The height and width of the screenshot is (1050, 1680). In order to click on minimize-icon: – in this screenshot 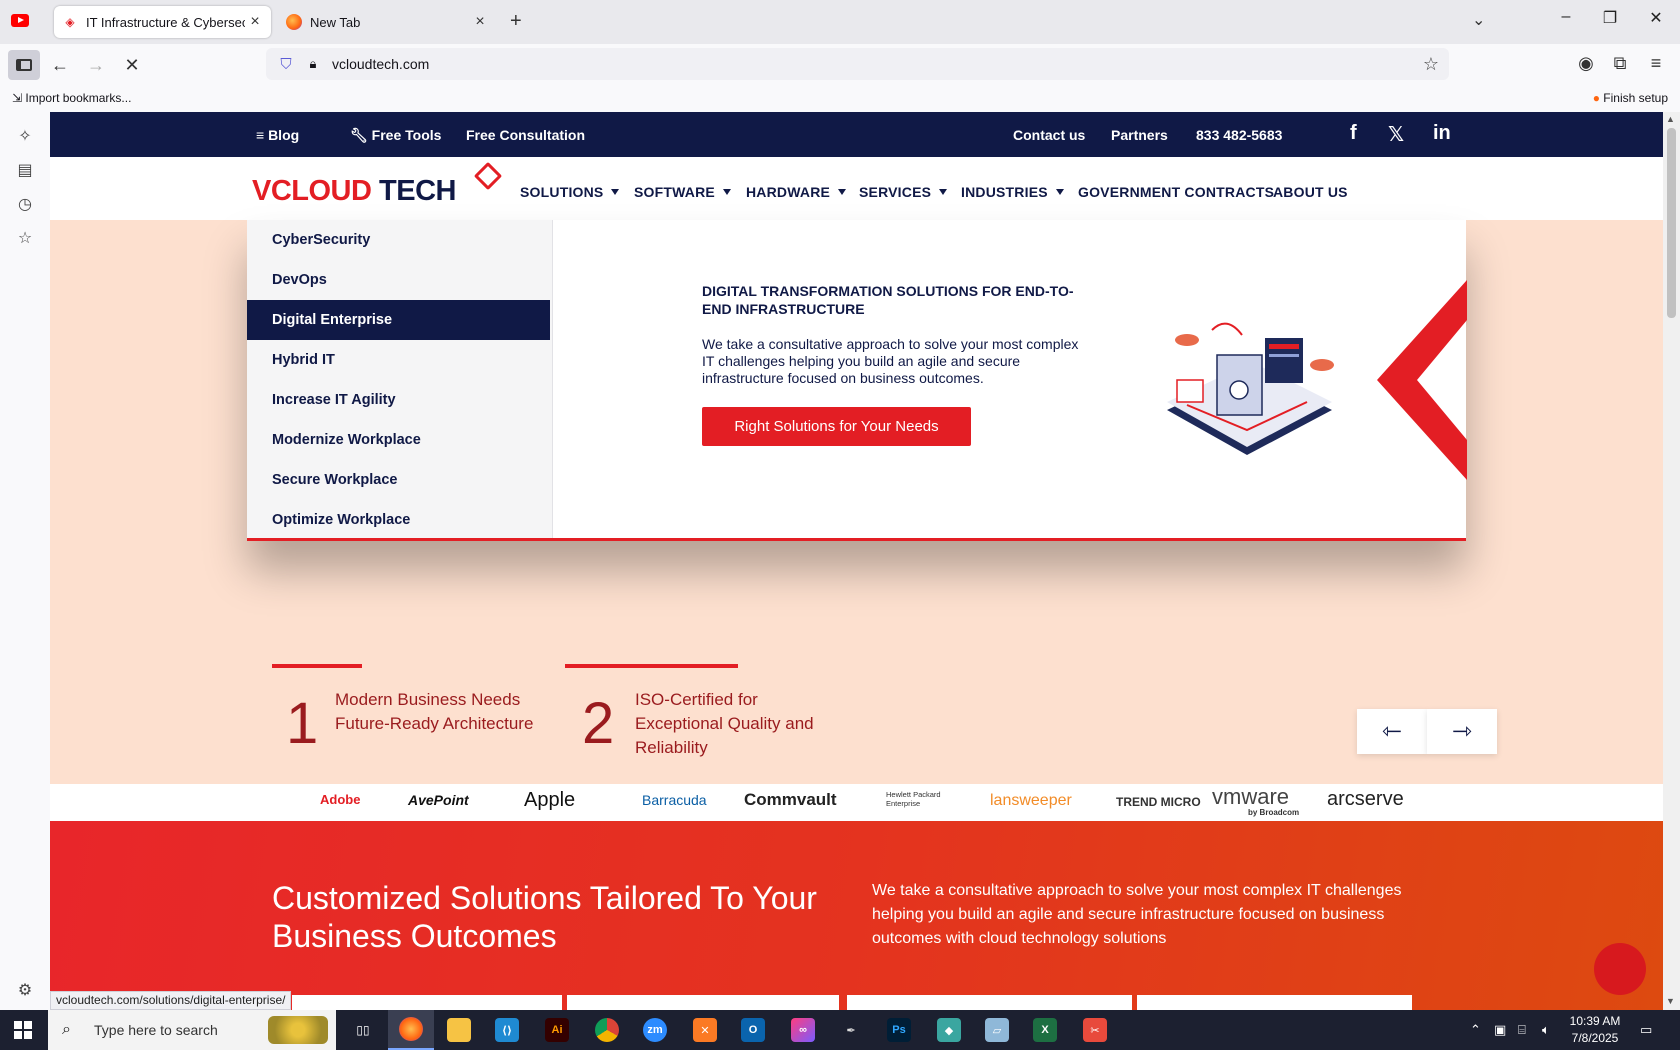, I will do `click(1566, 17)`.